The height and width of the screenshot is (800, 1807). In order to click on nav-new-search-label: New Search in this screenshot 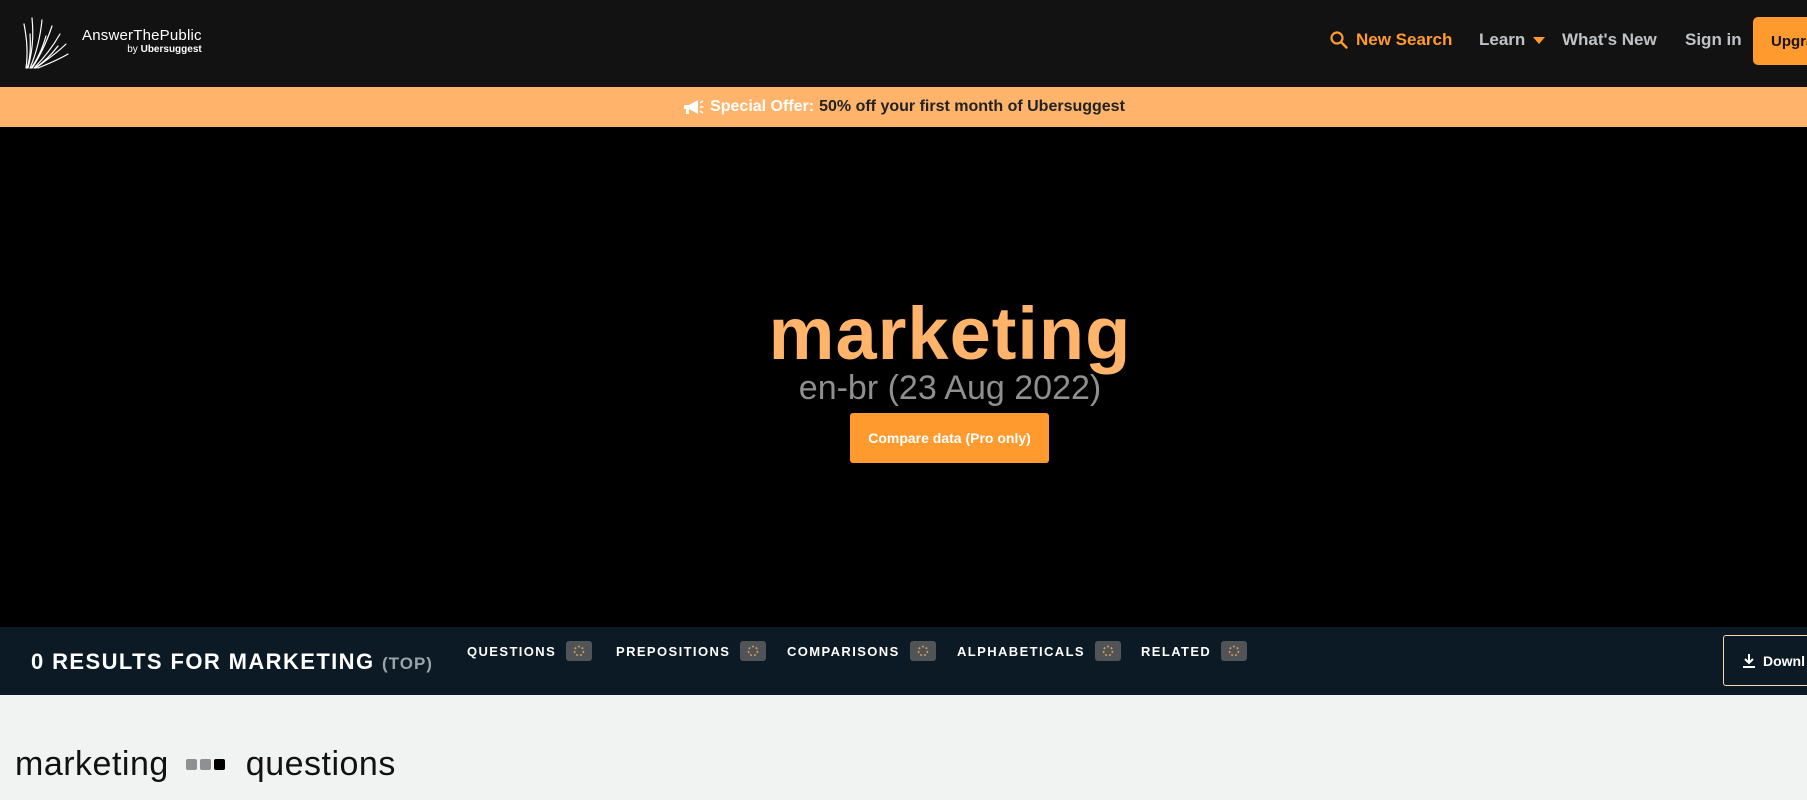, I will do `click(1404, 39)`.